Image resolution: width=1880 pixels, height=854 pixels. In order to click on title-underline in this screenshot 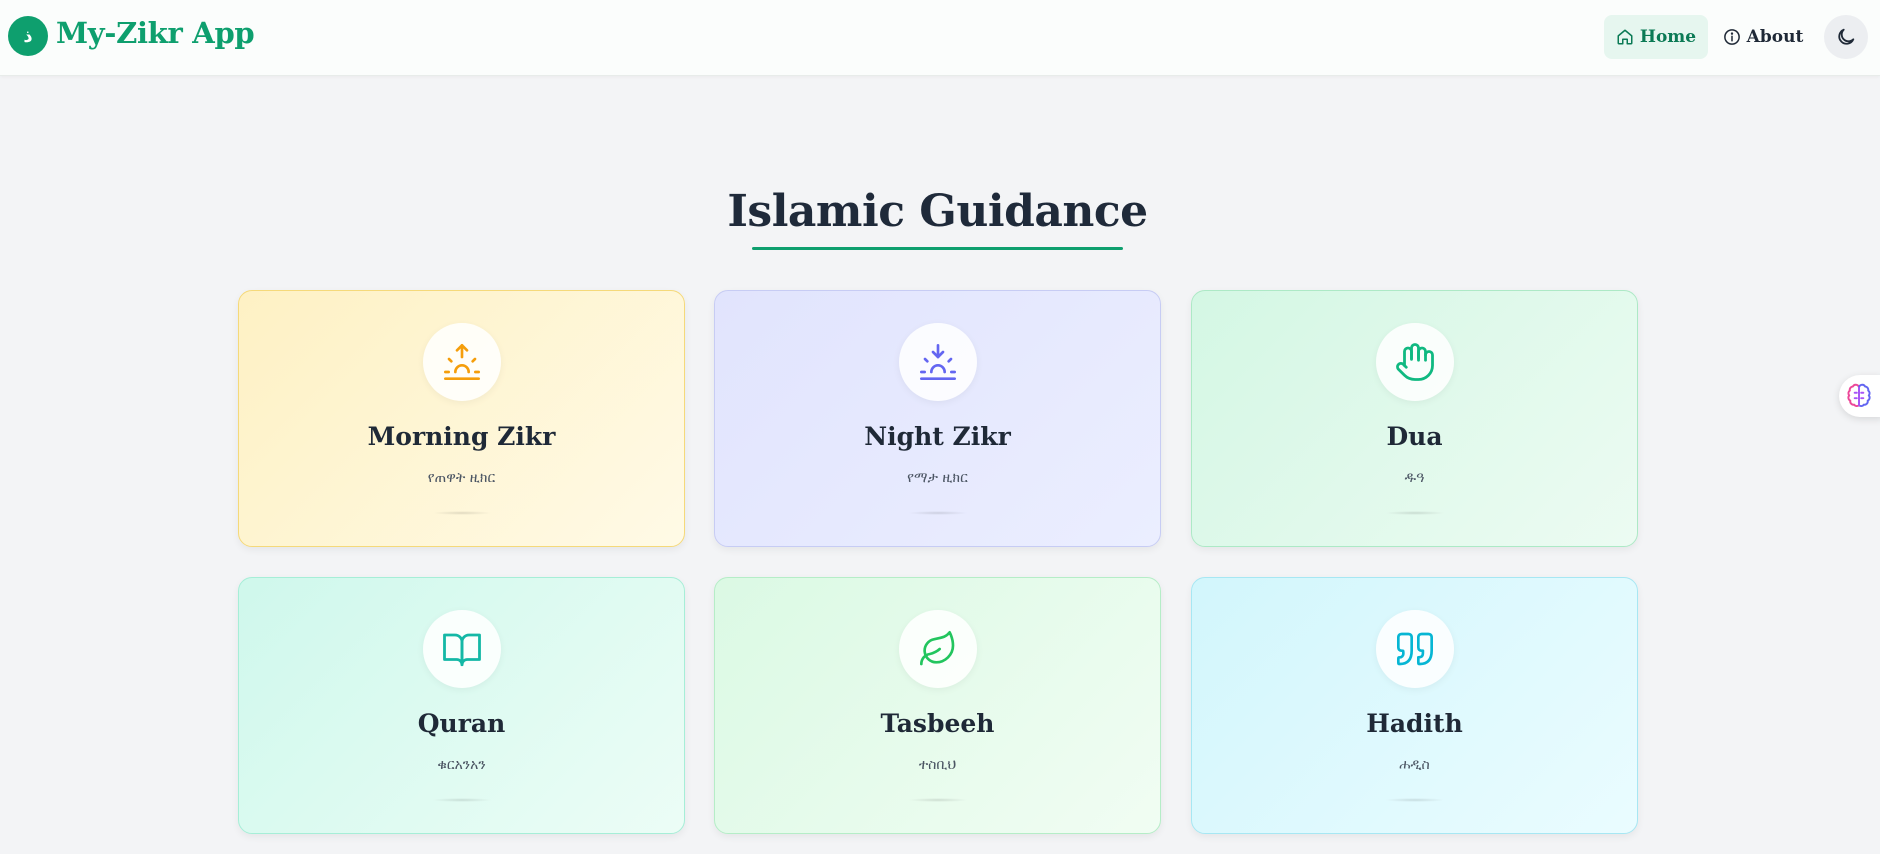, I will do `click(937, 248)`.